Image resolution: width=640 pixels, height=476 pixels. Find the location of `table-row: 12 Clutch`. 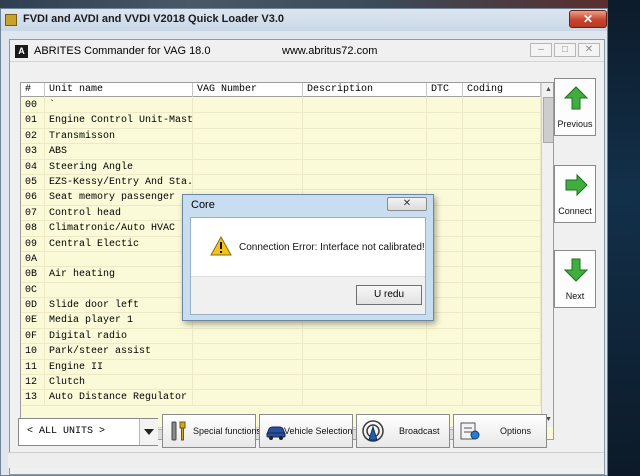

table-row: 12 Clutch is located at coordinates (281, 383).